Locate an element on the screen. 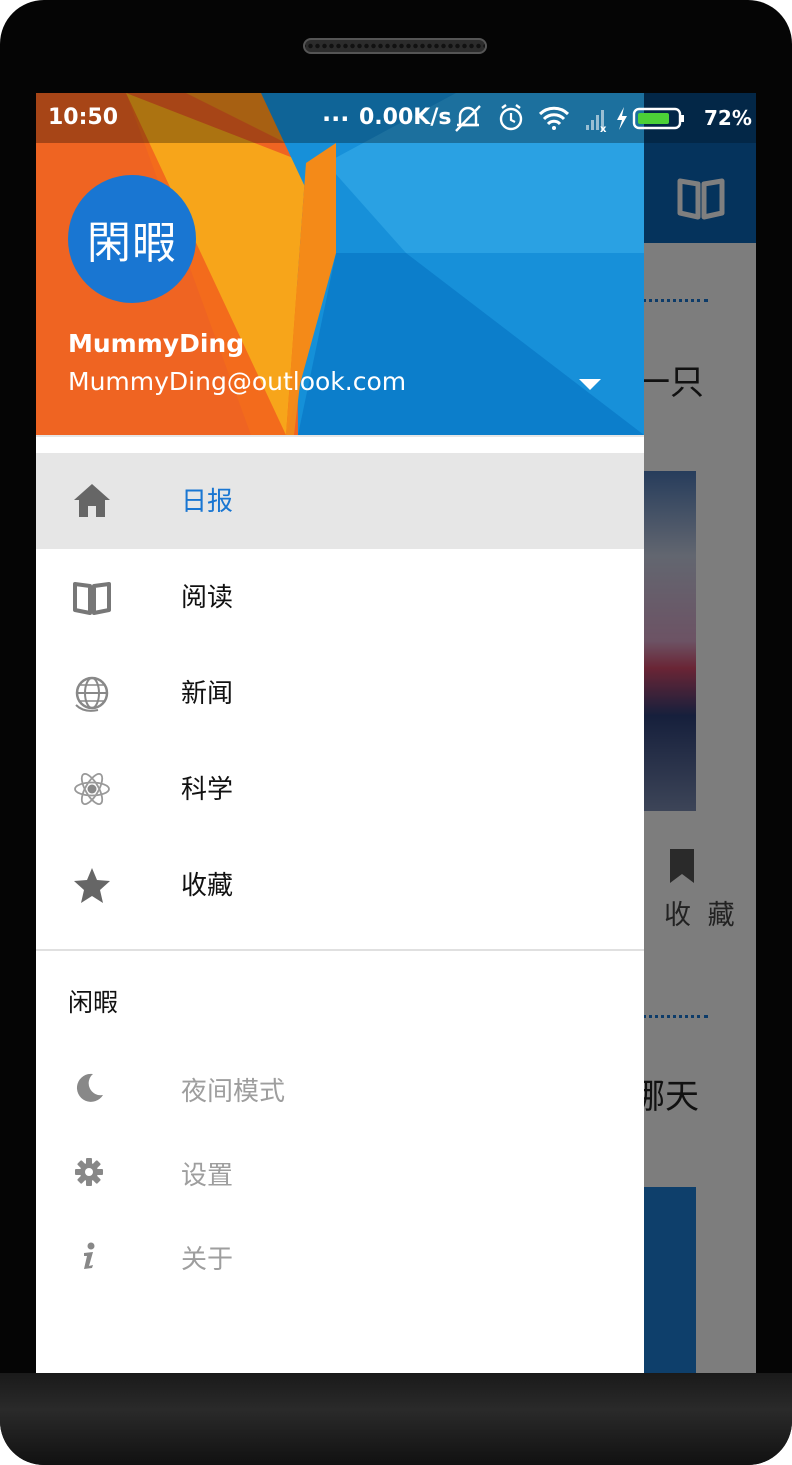 This screenshot has width=792, height=1465. wifi-icon is located at coordinates (554, 118).